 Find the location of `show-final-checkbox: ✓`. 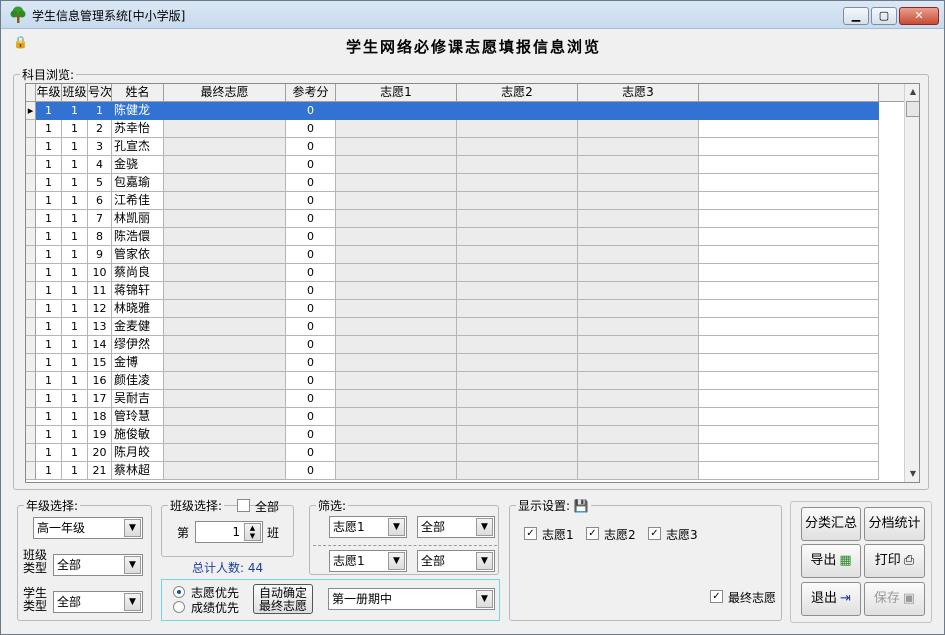

show-final-checkbox: ✓ is located at coordinates (716, 596).